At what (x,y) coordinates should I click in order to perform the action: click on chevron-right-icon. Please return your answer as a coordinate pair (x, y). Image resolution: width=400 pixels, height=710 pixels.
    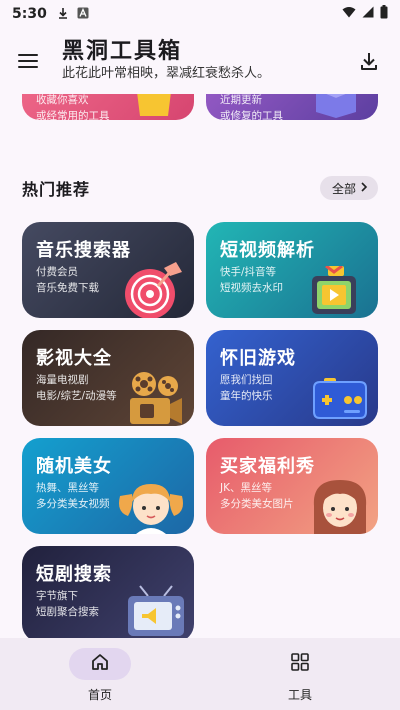
    Looking at the image, I should click on (364, 188).